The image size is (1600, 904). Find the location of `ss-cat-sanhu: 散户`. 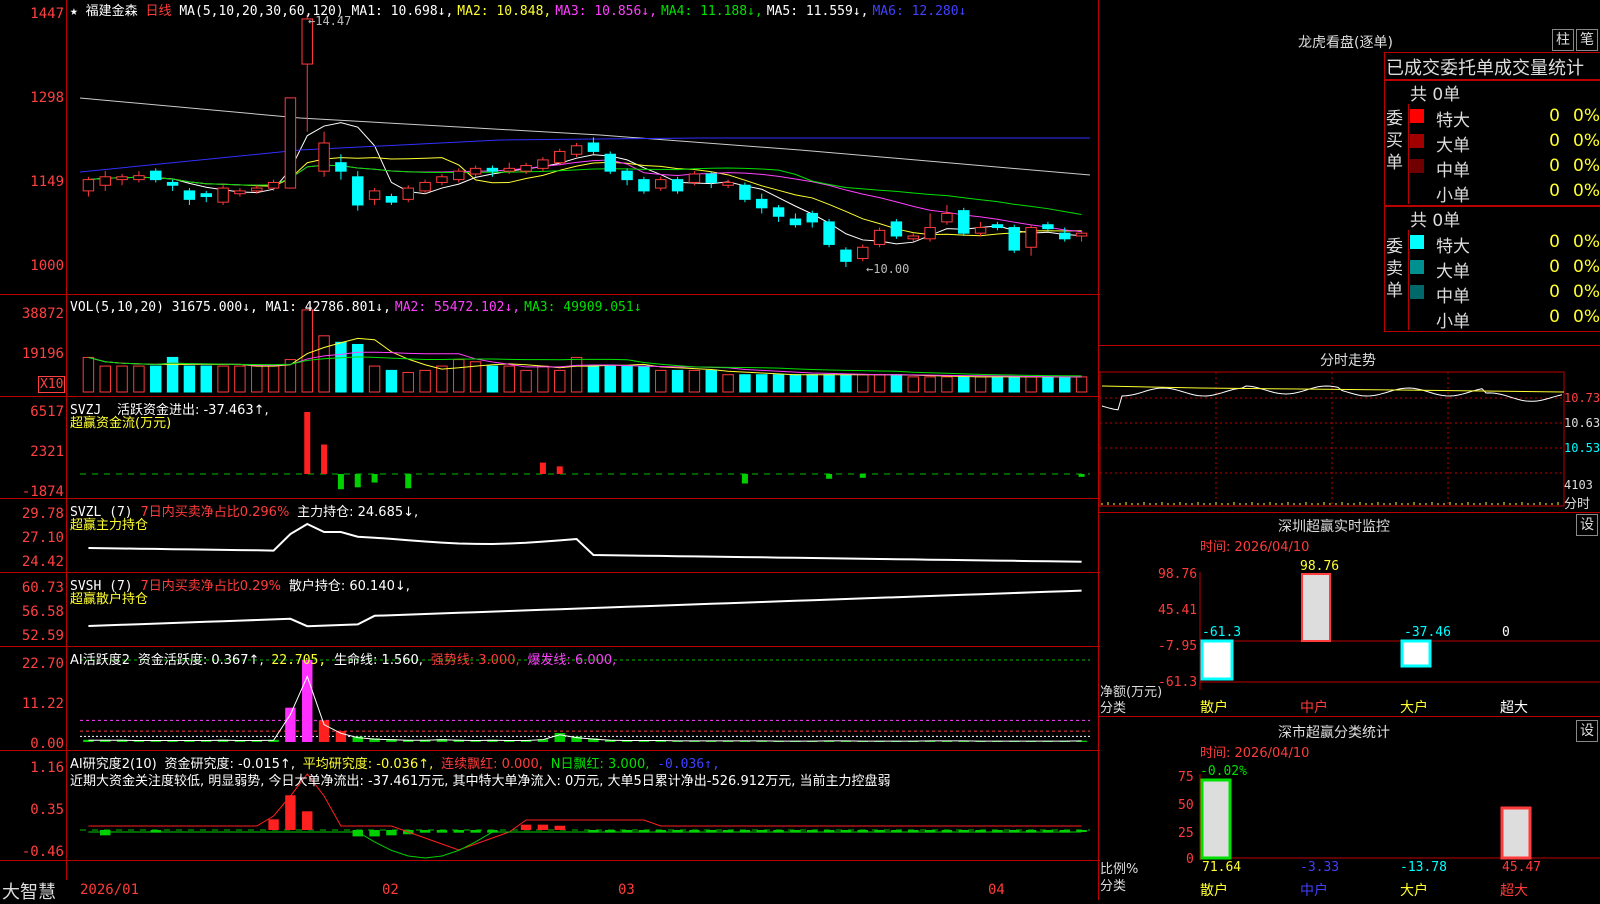

ss-cat-sanhu: 散户 is located at coordinates (1214, 891).